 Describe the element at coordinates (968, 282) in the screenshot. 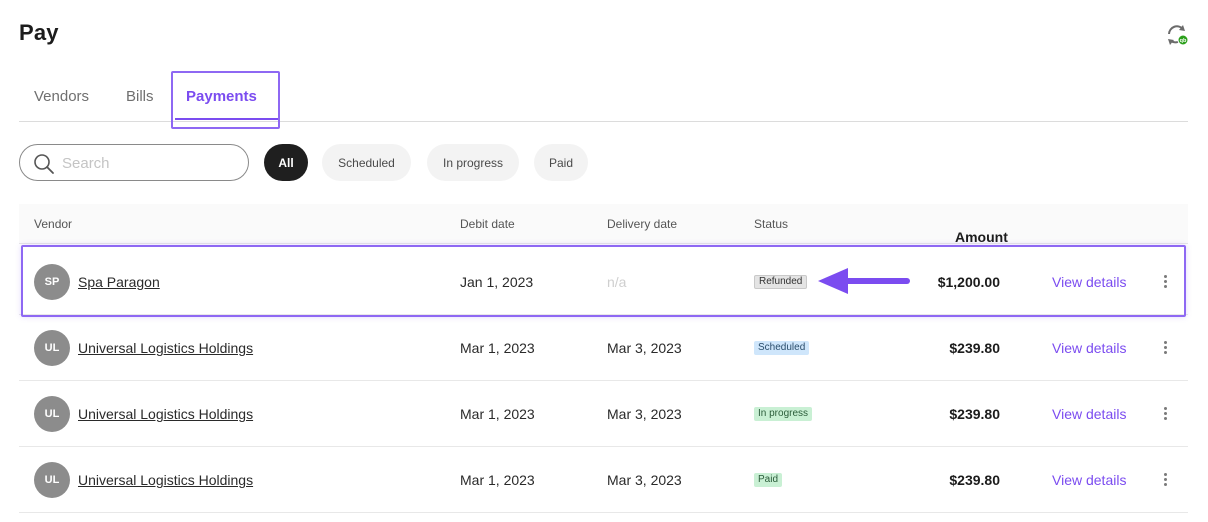

I see `amount: $1,200.00` at that location.